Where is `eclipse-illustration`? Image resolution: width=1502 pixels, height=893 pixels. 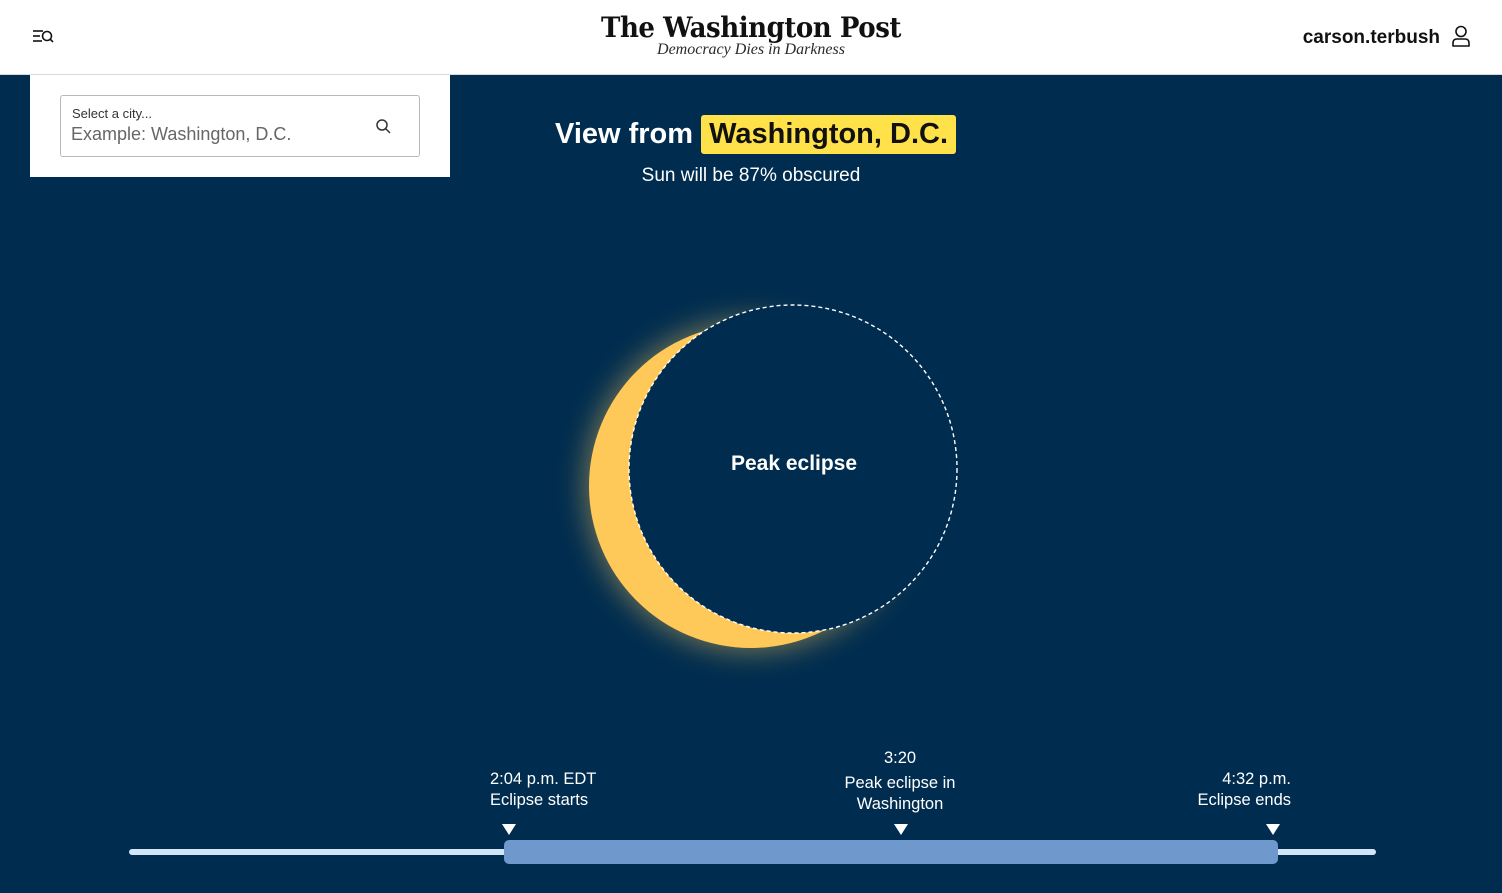 eclipse-illustration is located at coordinates (771, 478).